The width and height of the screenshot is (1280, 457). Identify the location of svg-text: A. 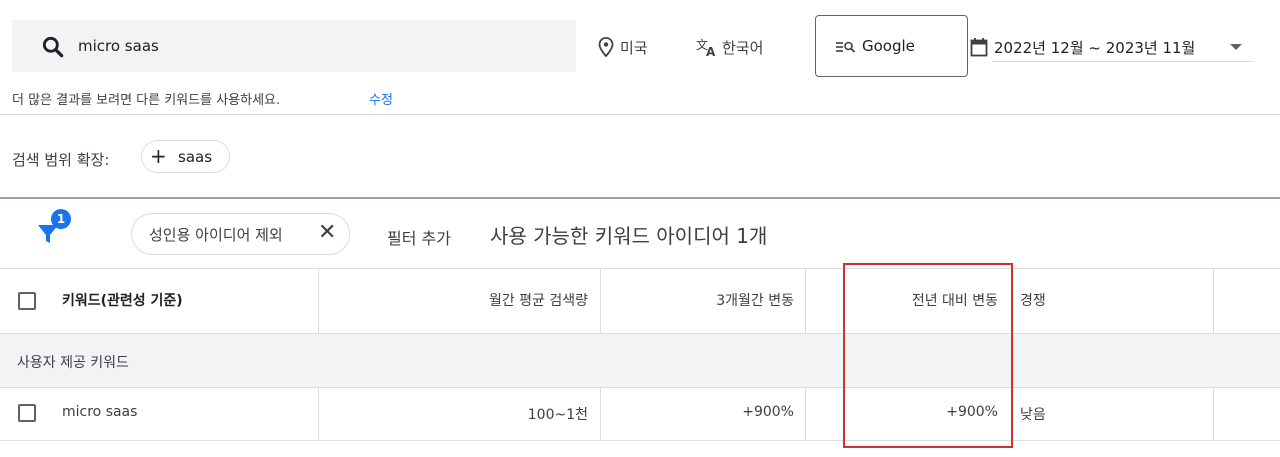
(711, 51).